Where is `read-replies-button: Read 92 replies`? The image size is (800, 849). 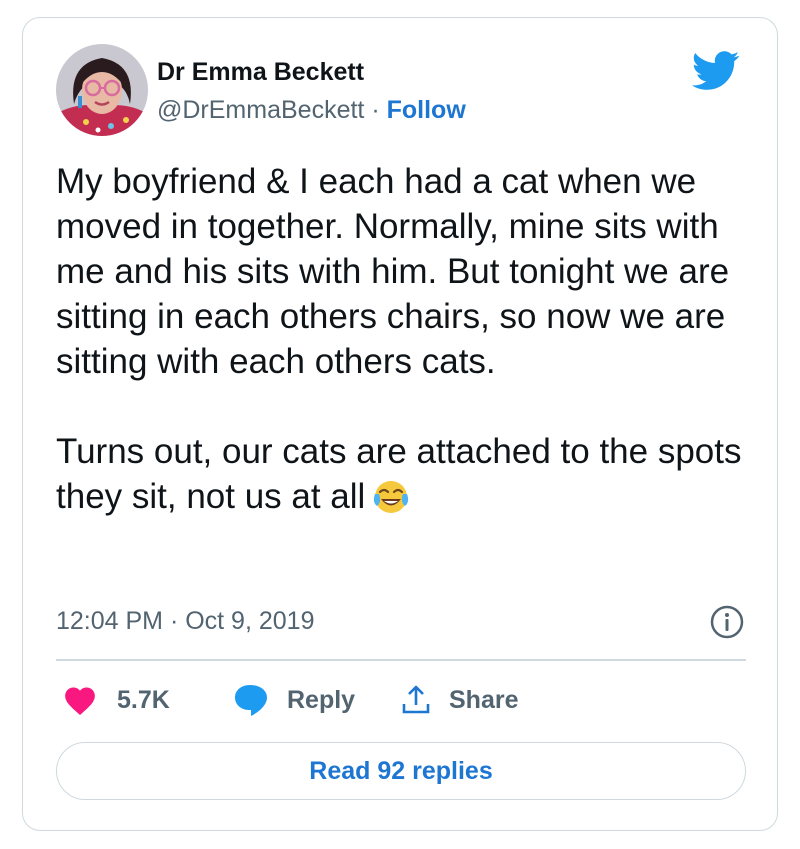 read-replies-button: Read 92 replies is located at coordinates (401, 771).